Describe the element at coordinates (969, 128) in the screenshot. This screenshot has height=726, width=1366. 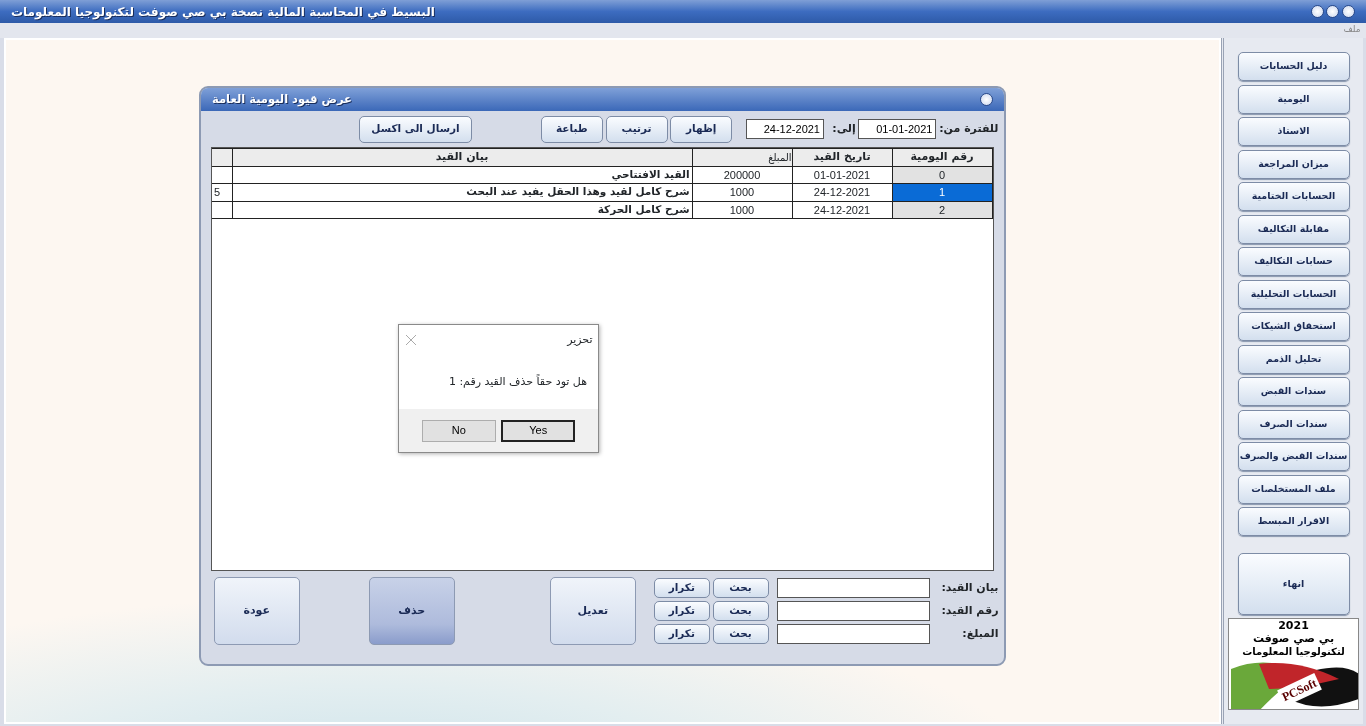
I see `period-label: للفترة من:` at that location.